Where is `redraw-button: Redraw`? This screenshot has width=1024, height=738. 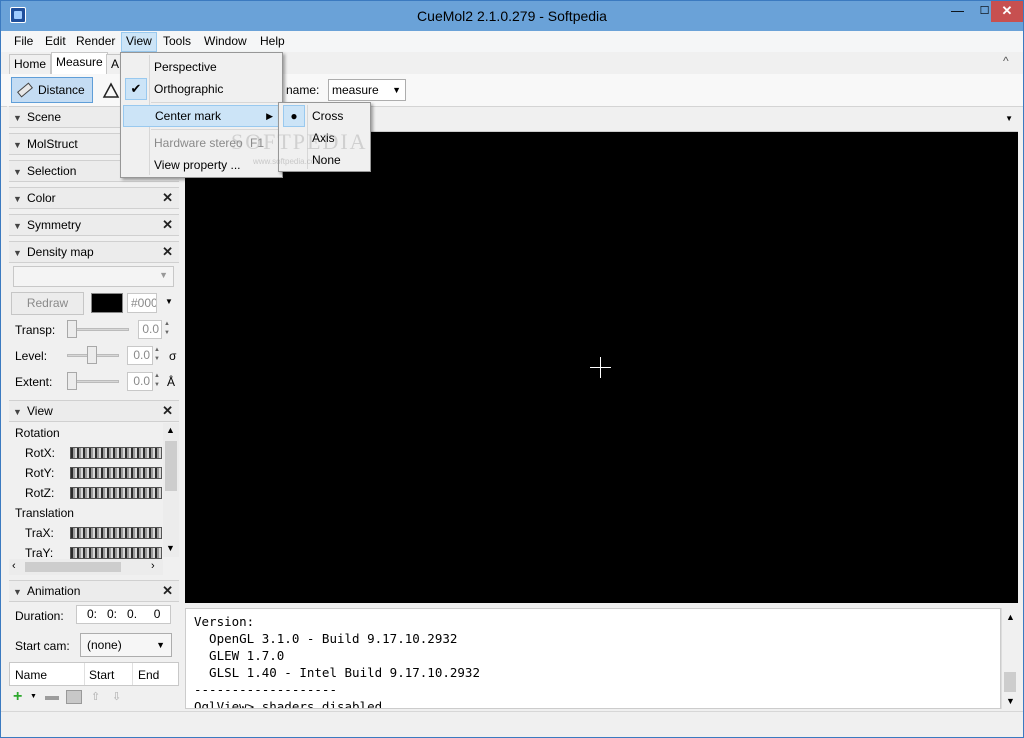 redraw-button: Redraw is located at coordinates (47, 303).